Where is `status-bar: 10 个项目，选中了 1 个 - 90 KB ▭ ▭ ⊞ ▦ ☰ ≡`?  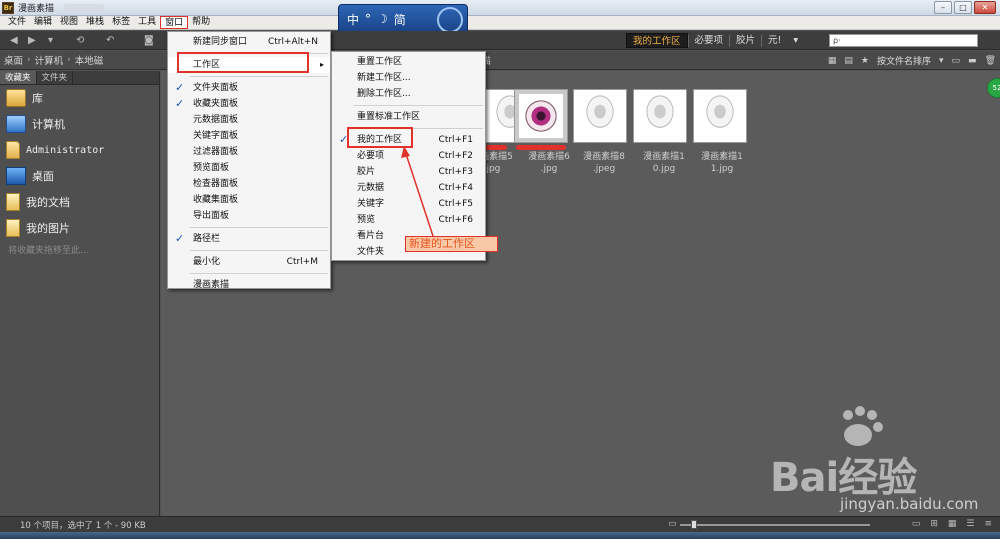
status-bar: 10 个项目，选中了 1 个 - 90 KB ▭ ▭ ⊞ ▦ ☰ ≡ is located at coordinates (500, 524).